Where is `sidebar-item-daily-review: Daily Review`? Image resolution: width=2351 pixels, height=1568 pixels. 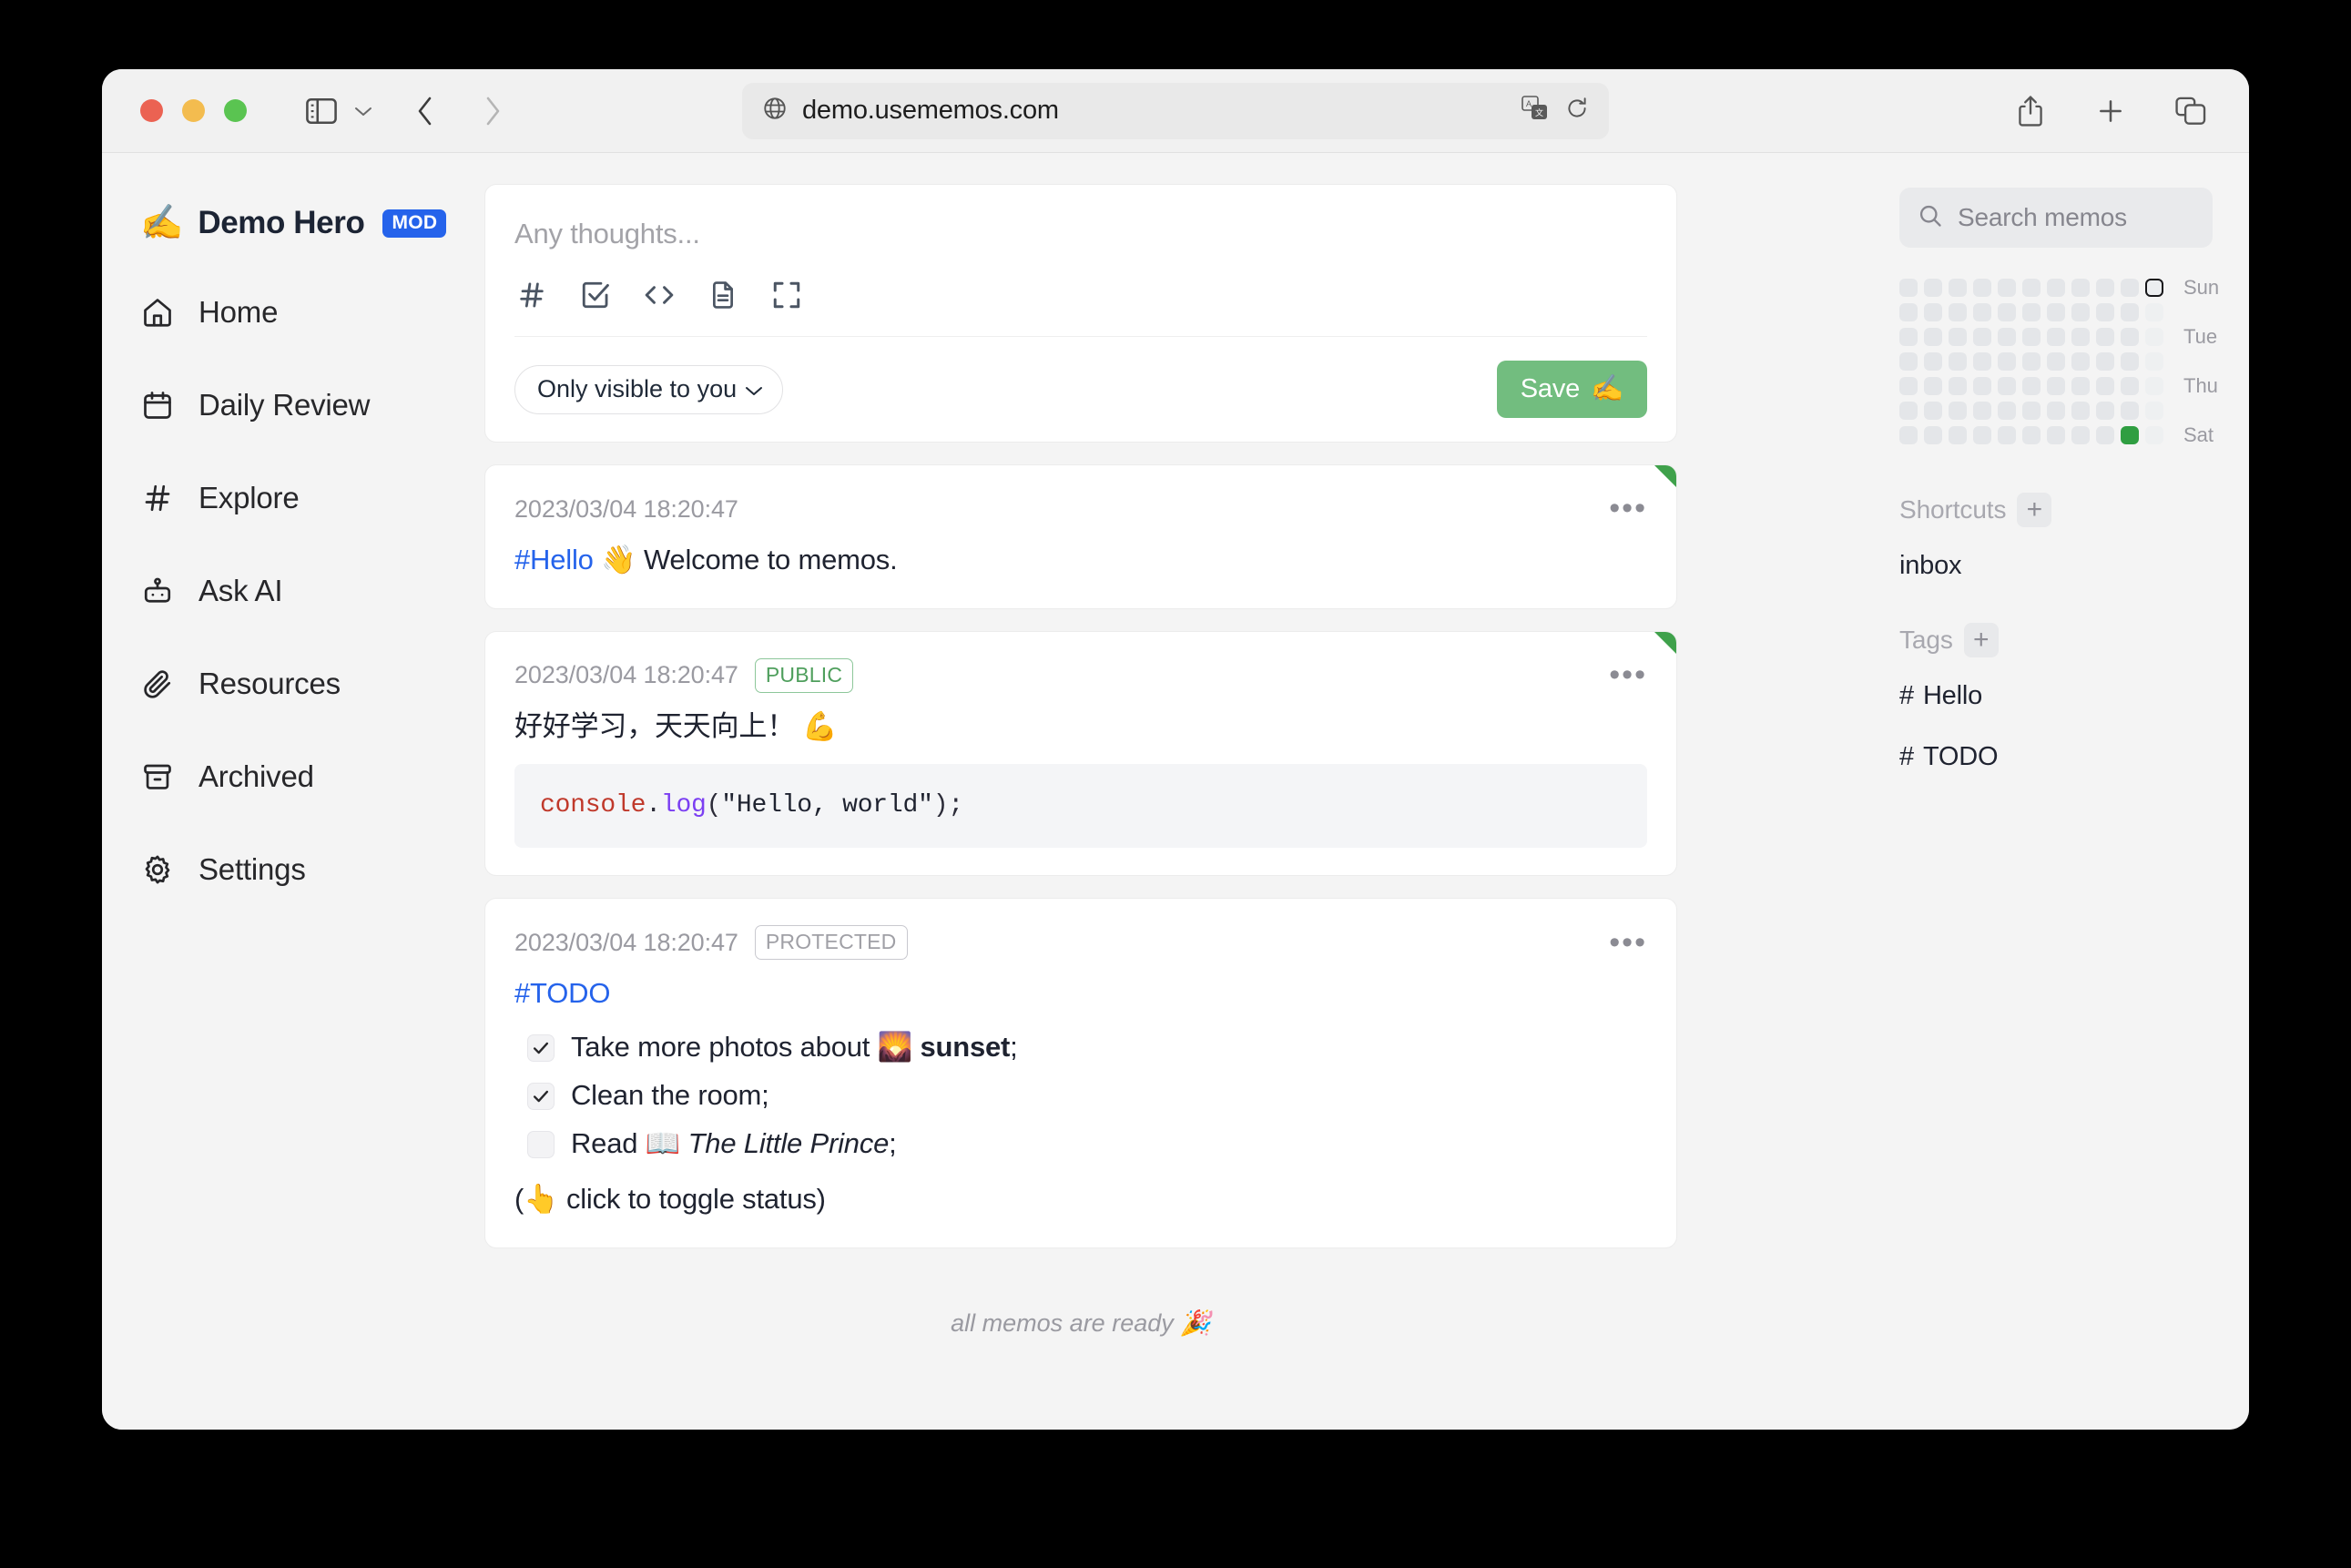 sidebar-item-daily-review: Daily Review is located at coordinates (312, 405).